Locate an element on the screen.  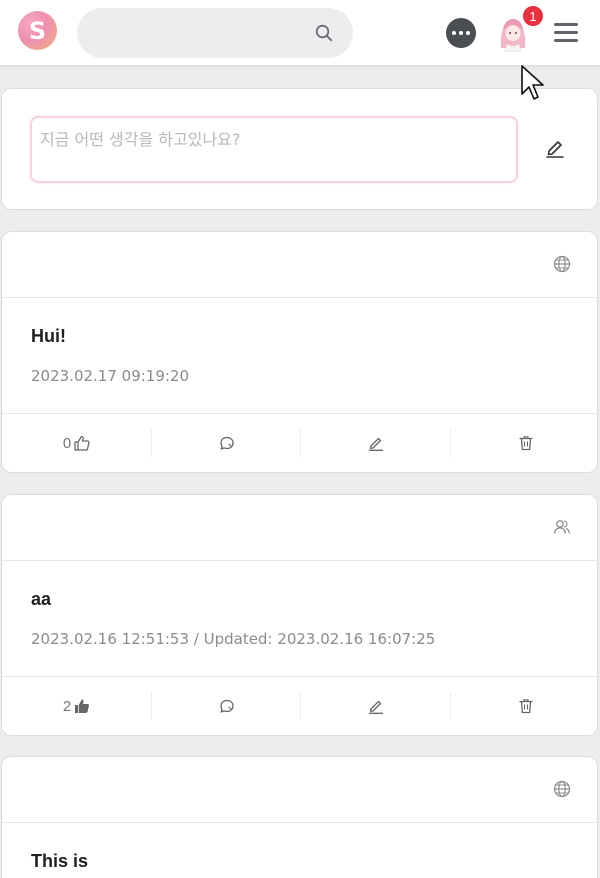
like-button: 0 is located at coordinates (77, 443).